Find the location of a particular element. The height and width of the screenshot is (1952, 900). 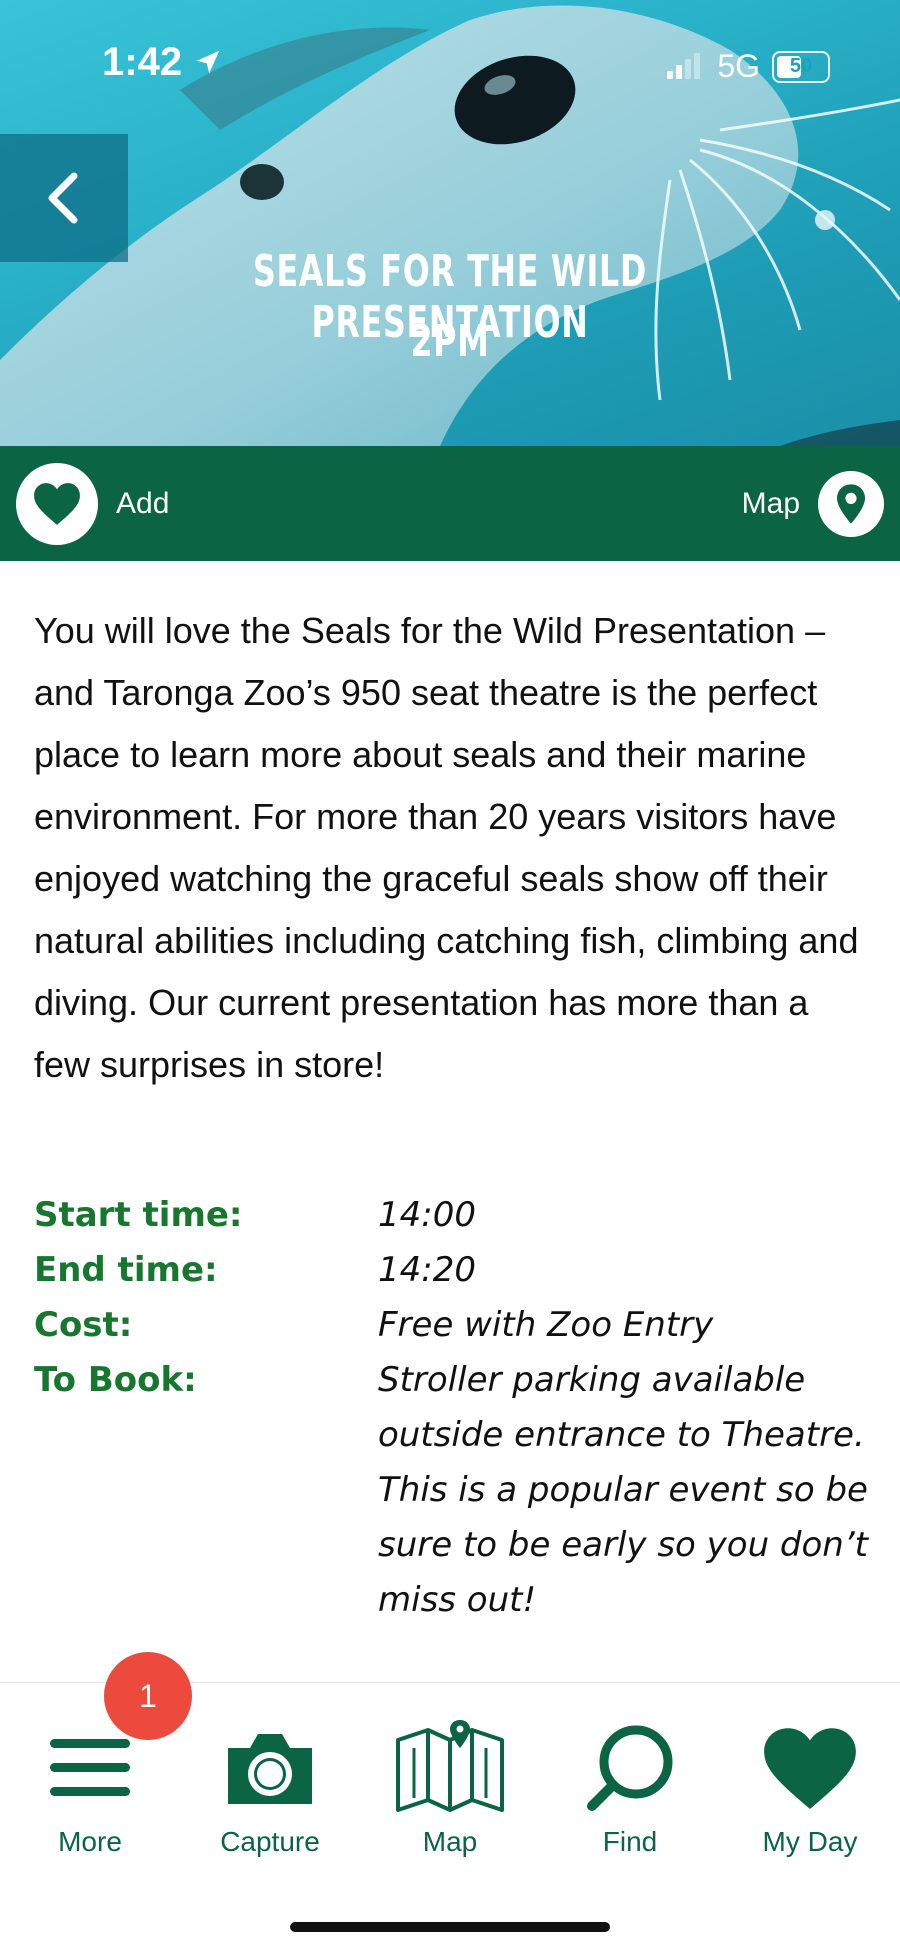

tab-label: Capture is located at coordinates (270, 1841).